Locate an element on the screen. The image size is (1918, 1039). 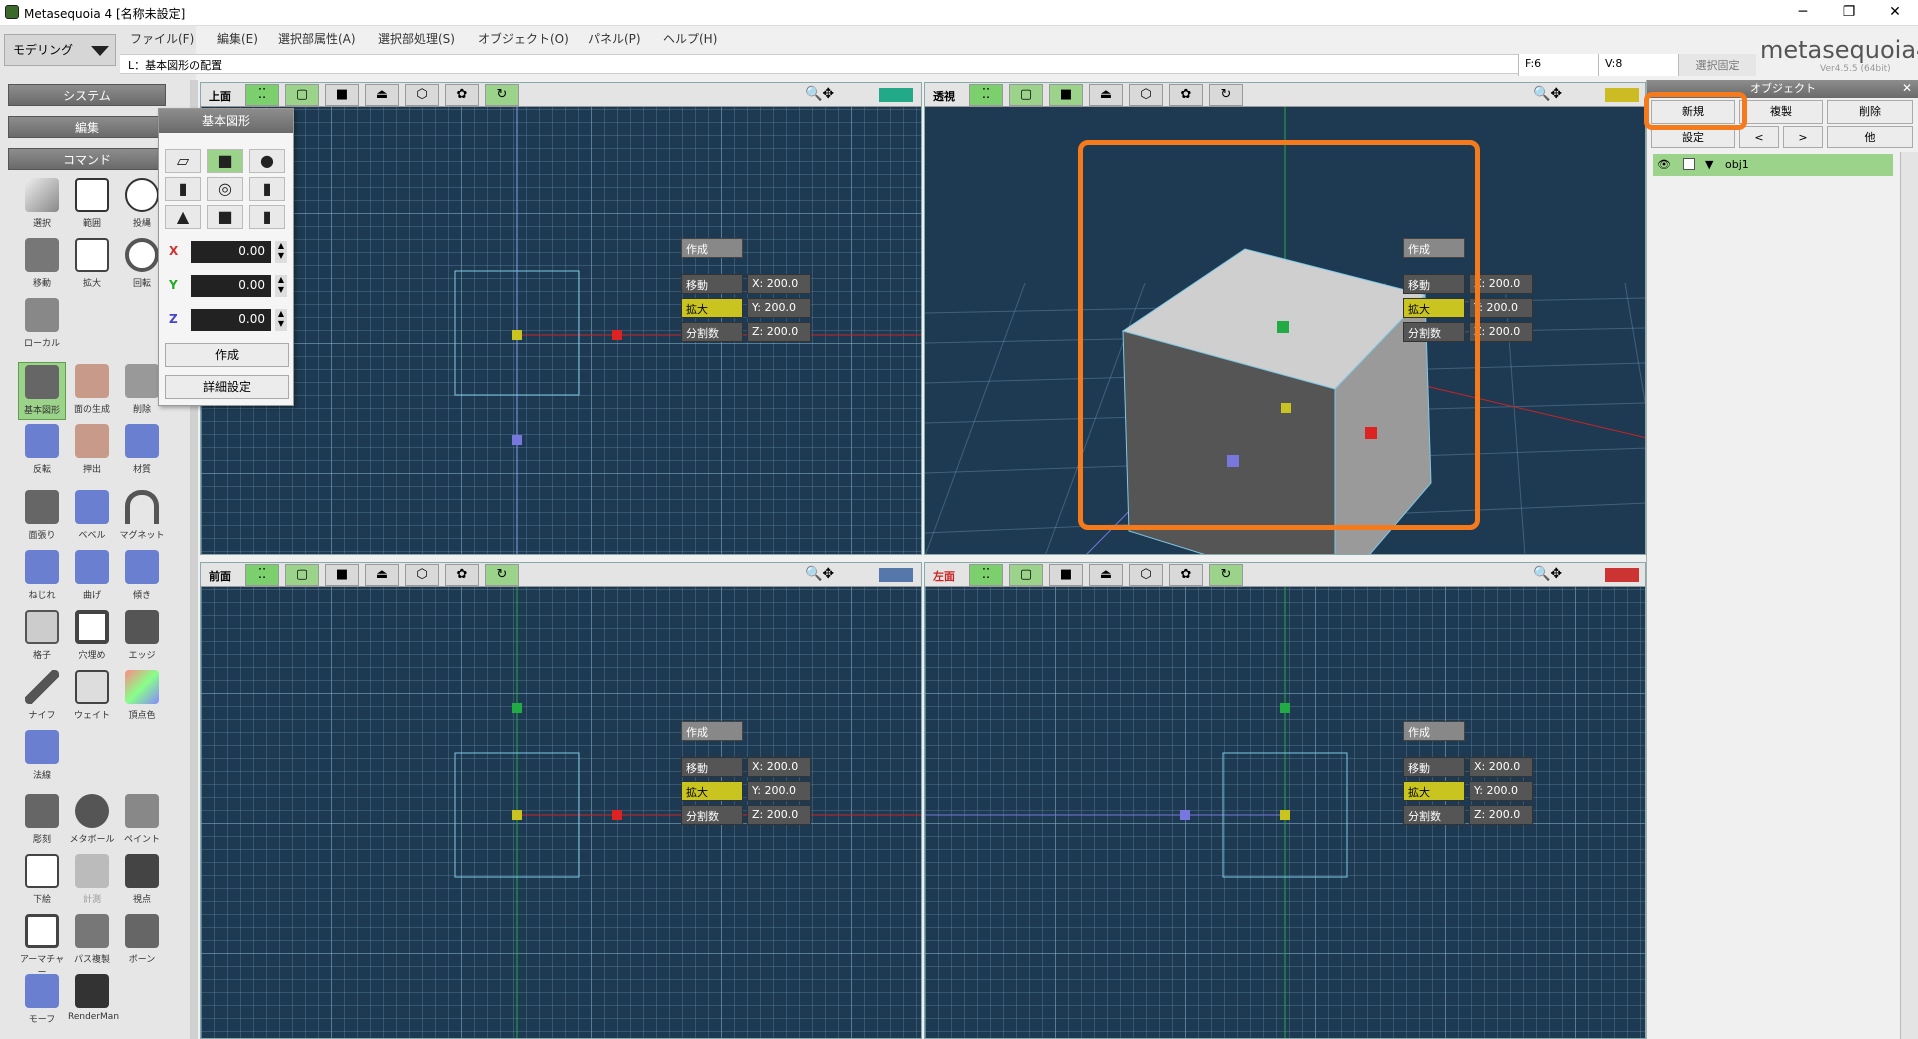
tool-range: 範囲 is located at coordinates (92, 205).